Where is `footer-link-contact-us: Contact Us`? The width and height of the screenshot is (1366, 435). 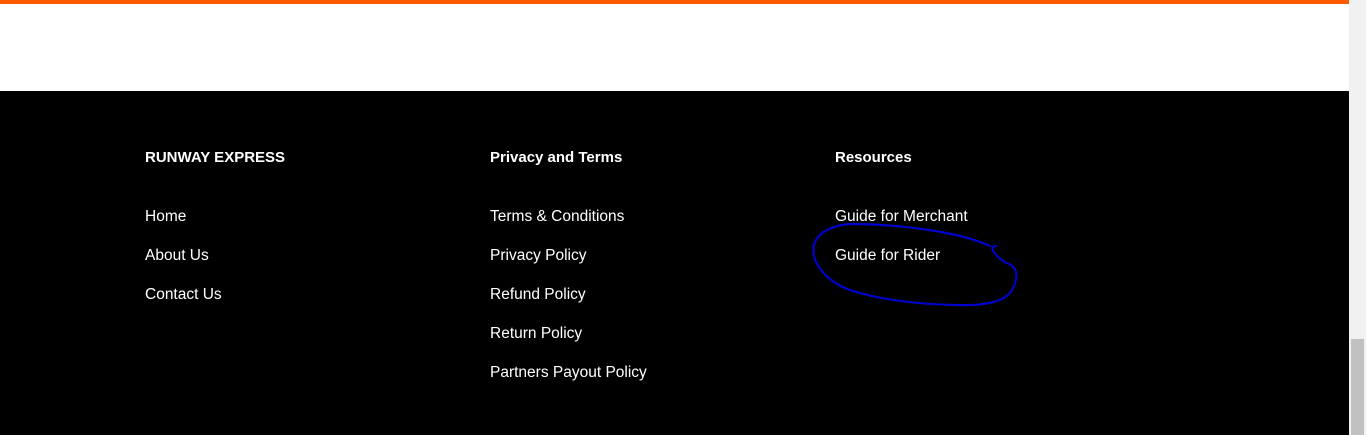
footer-link-contact-us: Contact Us is located at coordinates (183, 295).